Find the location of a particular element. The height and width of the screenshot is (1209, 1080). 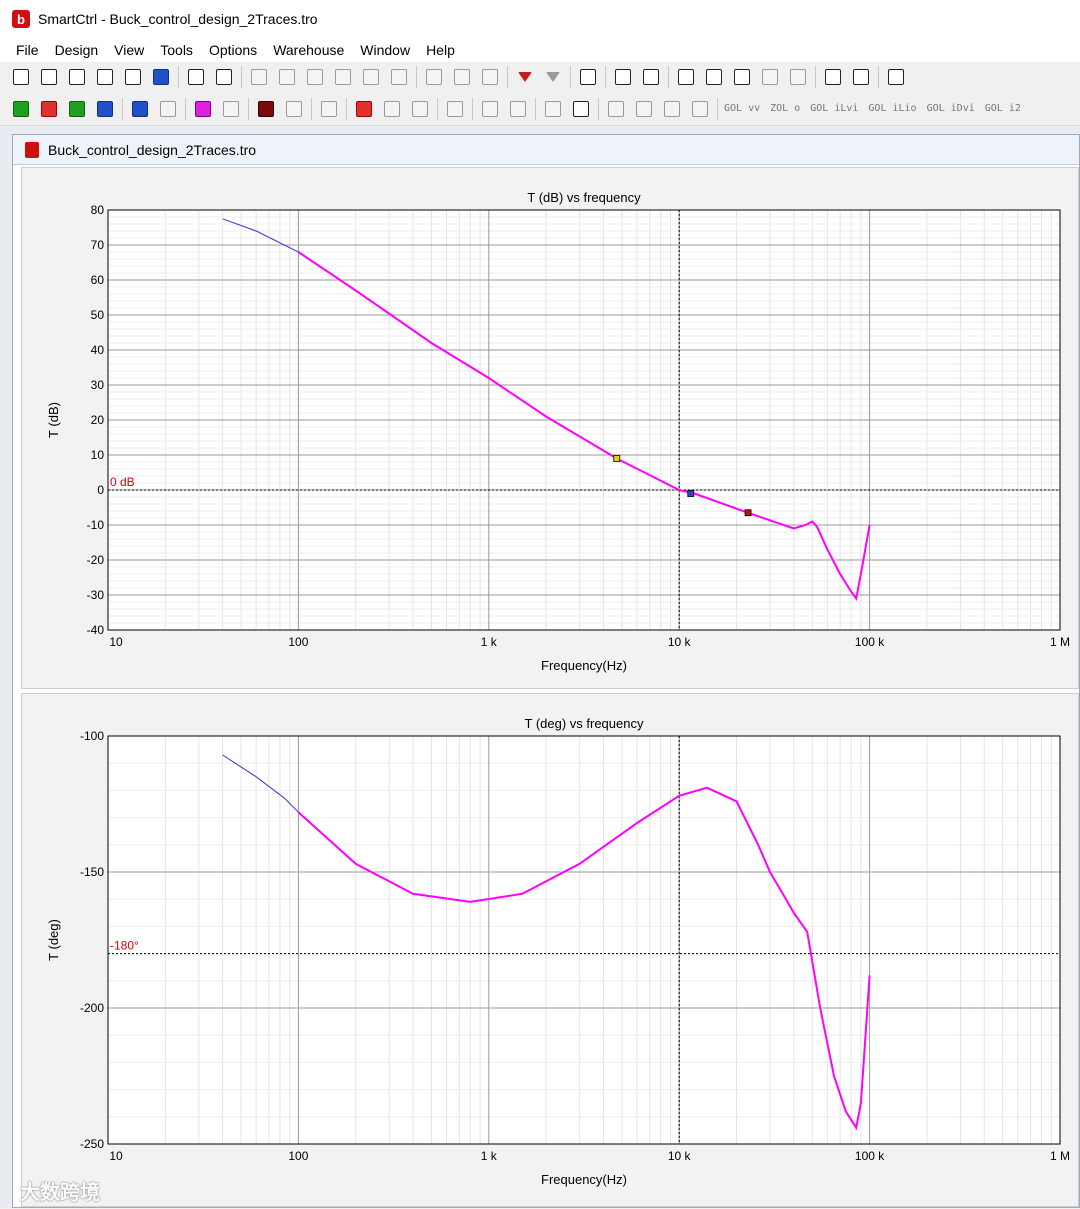

pfc-dim-icon is located at coordinates (231, 109).